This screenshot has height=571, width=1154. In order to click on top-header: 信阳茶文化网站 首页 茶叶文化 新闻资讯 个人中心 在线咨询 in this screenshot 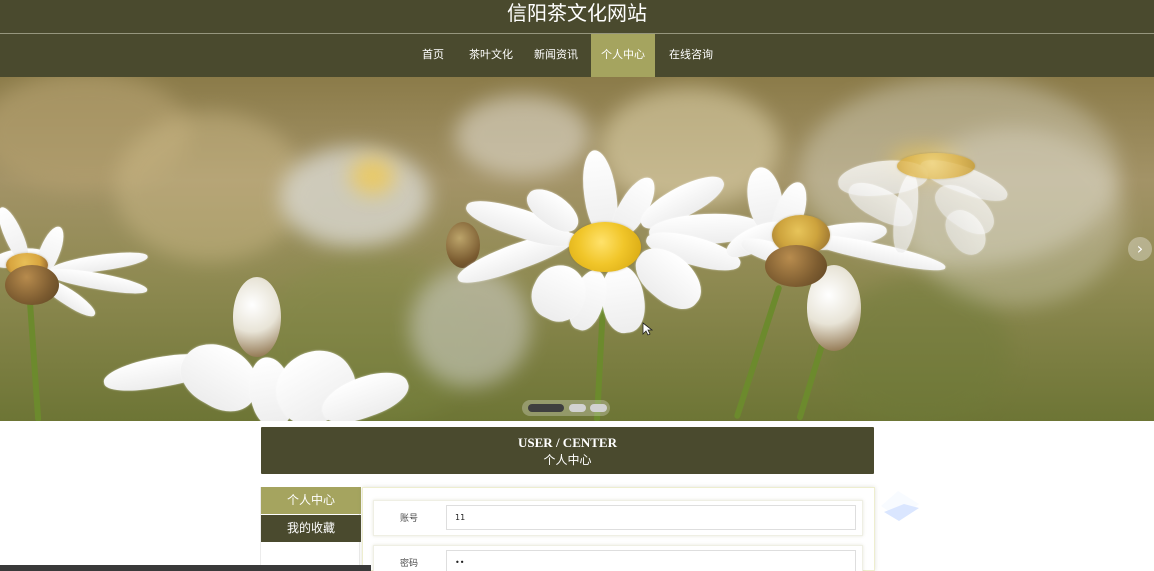, I will do `click(577, 38)`.